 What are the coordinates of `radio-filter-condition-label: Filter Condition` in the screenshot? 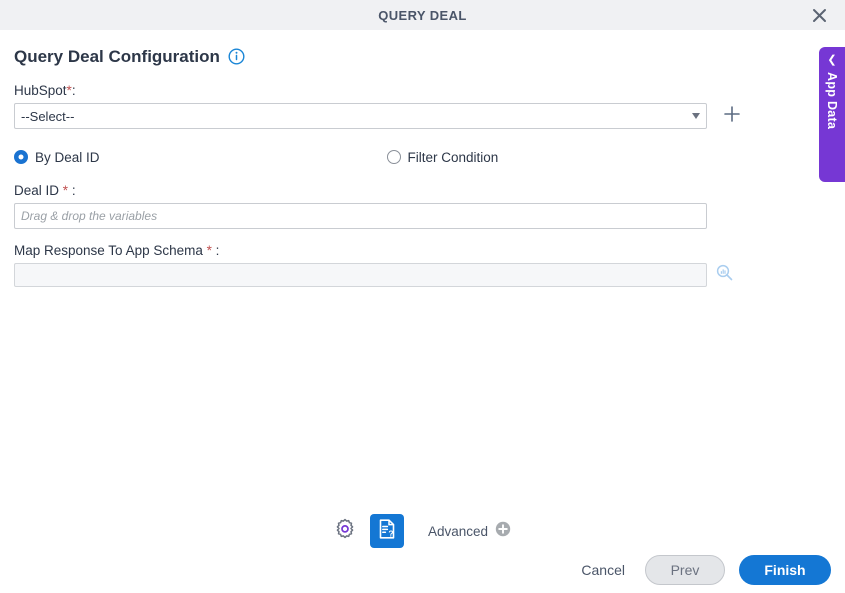 It's located at (453, 157).